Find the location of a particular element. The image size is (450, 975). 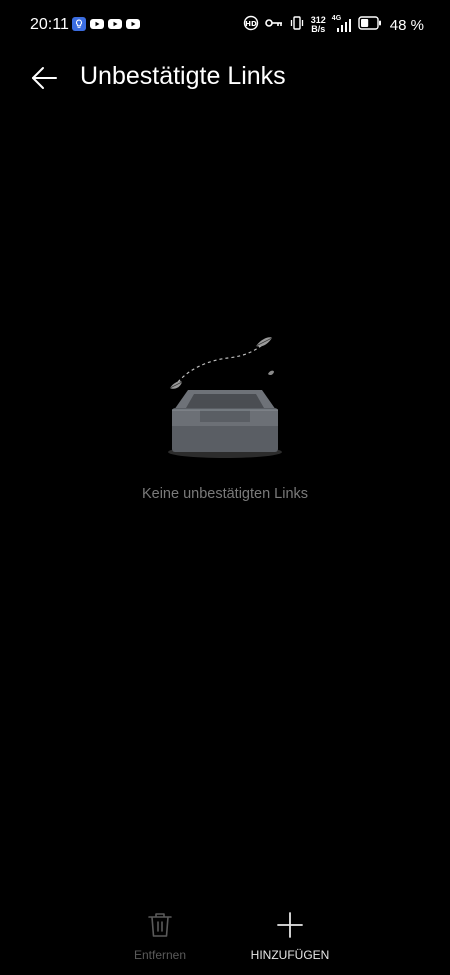

empty-inbox-icon is located at coordinates (225, 397).